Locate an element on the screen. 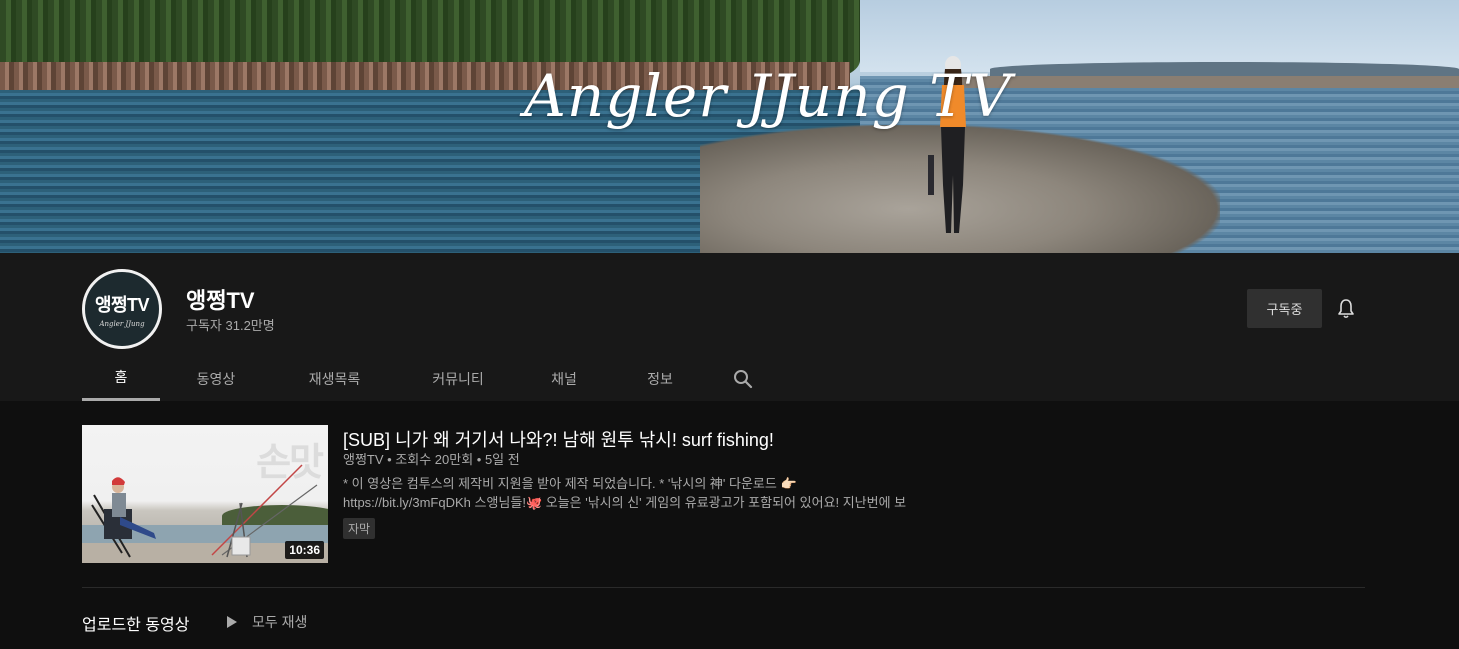 The image size is (1459, 649). tab-videos: 동영상 is located at coordinates (216, 378).